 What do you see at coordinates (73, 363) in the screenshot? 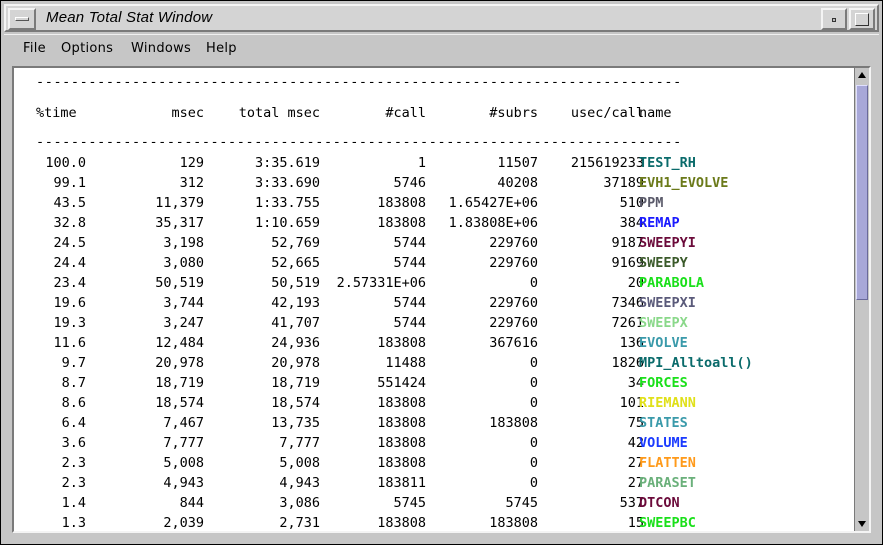
I see `cell-time: 9.7` at bounding box center [73, 363].